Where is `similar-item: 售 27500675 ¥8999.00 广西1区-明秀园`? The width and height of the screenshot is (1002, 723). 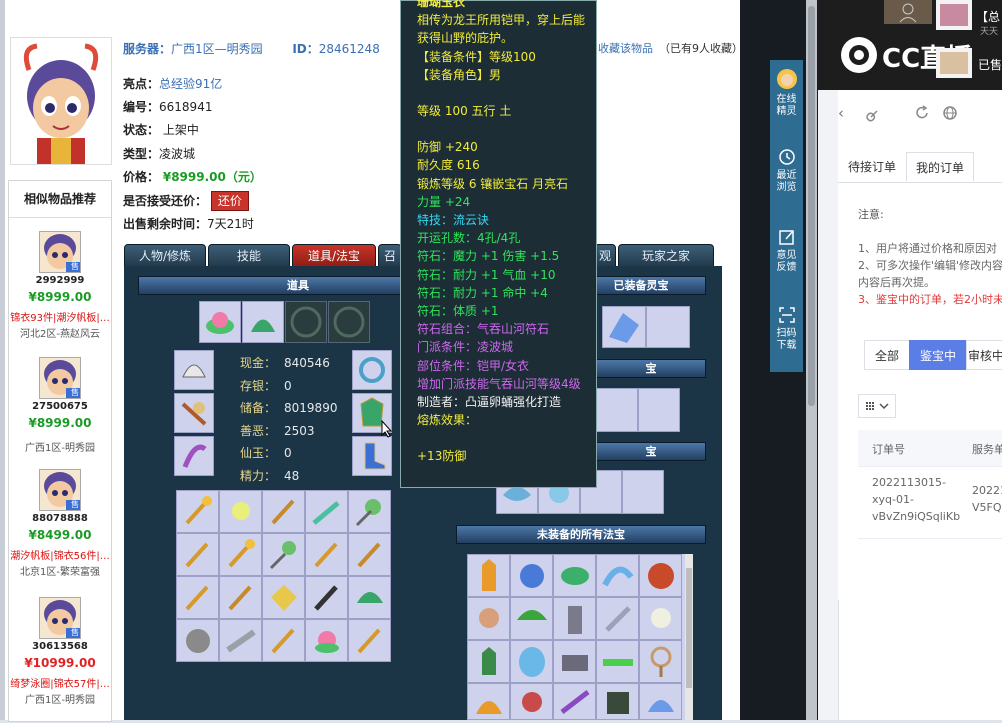
similar-item: 售 27500675 ¥8999.00 广西1区-明秀园 is located at coordinates (60, 416).